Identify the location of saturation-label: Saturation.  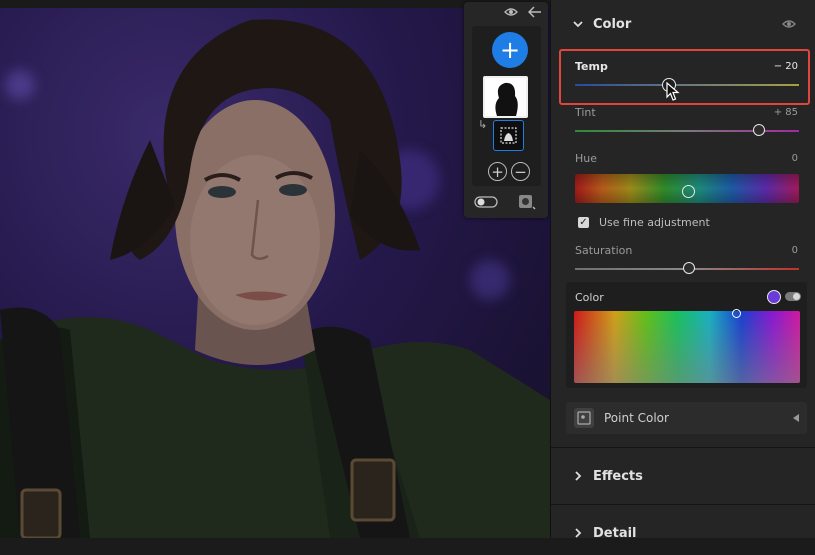
(604, 250).